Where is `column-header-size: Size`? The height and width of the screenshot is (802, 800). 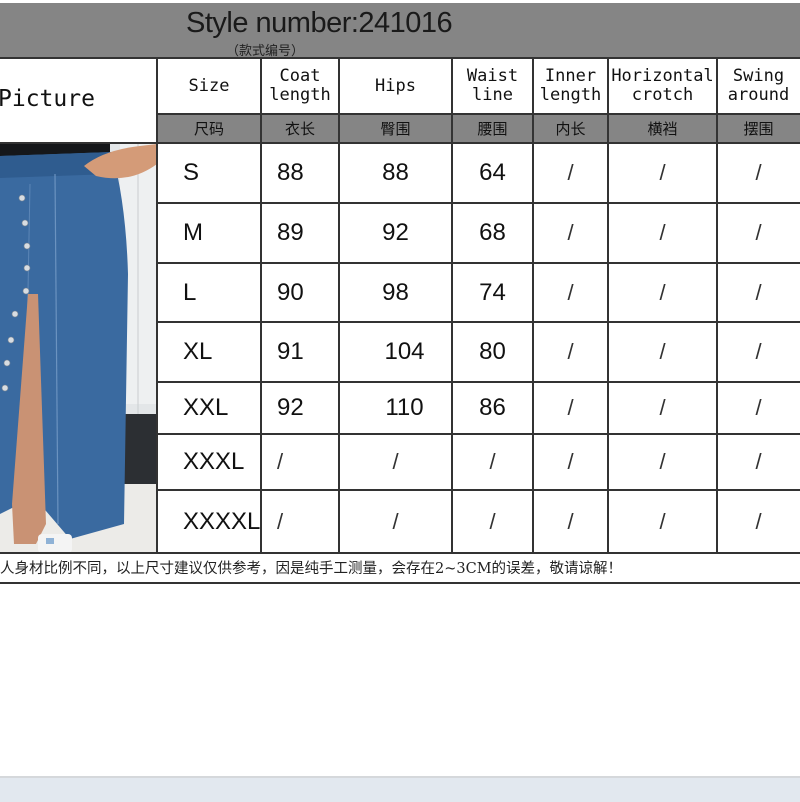
column-header-size: Size is located at coordinates (209, 85).